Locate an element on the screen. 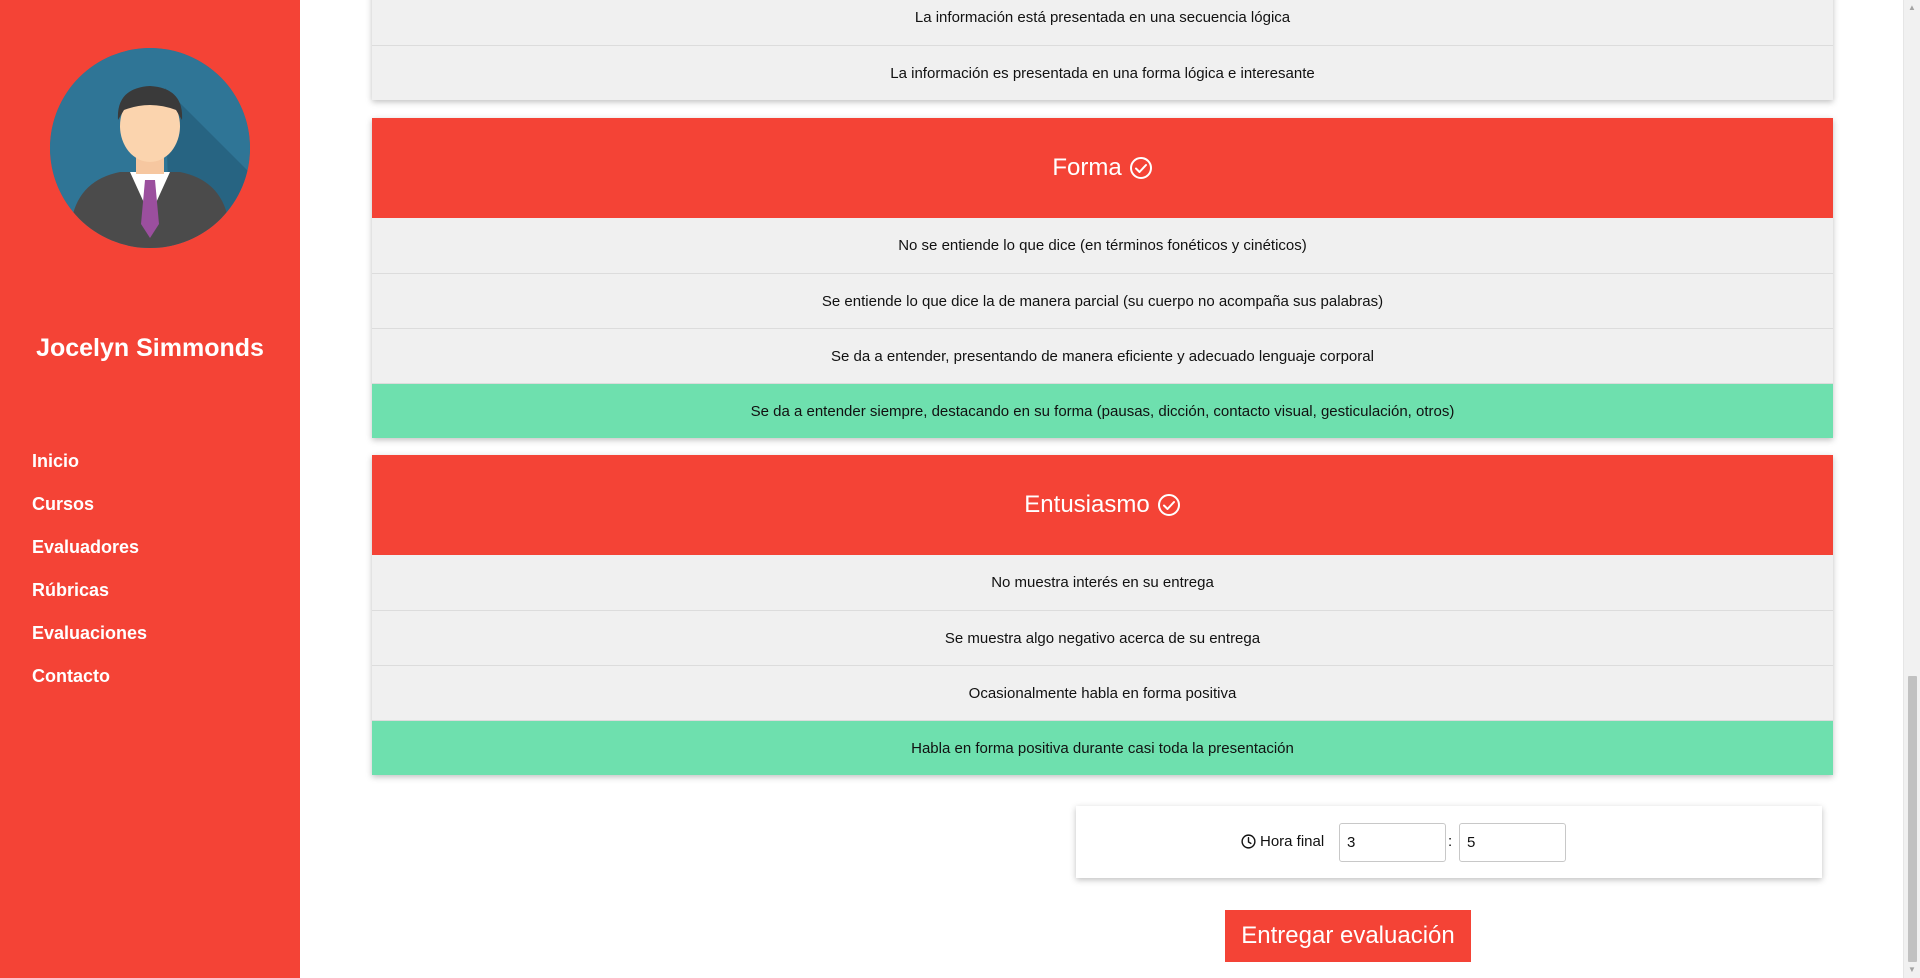 Image resolution: width=1920 pixels, height=978 pixels. section-title: Entusiasmo is located at coordinates (1087, 504).